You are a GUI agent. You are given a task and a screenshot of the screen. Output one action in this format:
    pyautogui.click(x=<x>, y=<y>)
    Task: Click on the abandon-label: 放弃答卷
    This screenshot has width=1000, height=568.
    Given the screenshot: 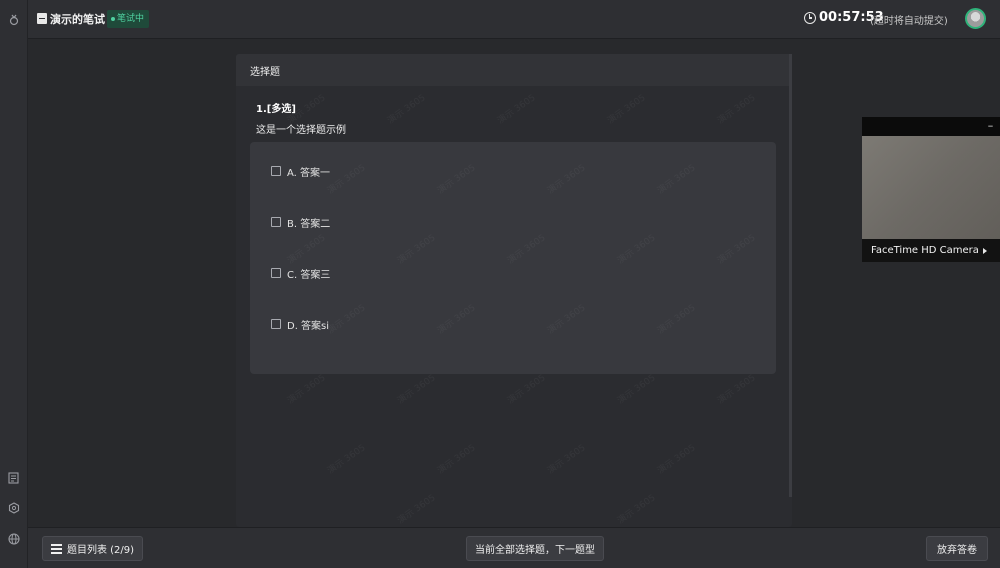 What is the action you would take?
    pyautogui.click(x=957, y=550)
    